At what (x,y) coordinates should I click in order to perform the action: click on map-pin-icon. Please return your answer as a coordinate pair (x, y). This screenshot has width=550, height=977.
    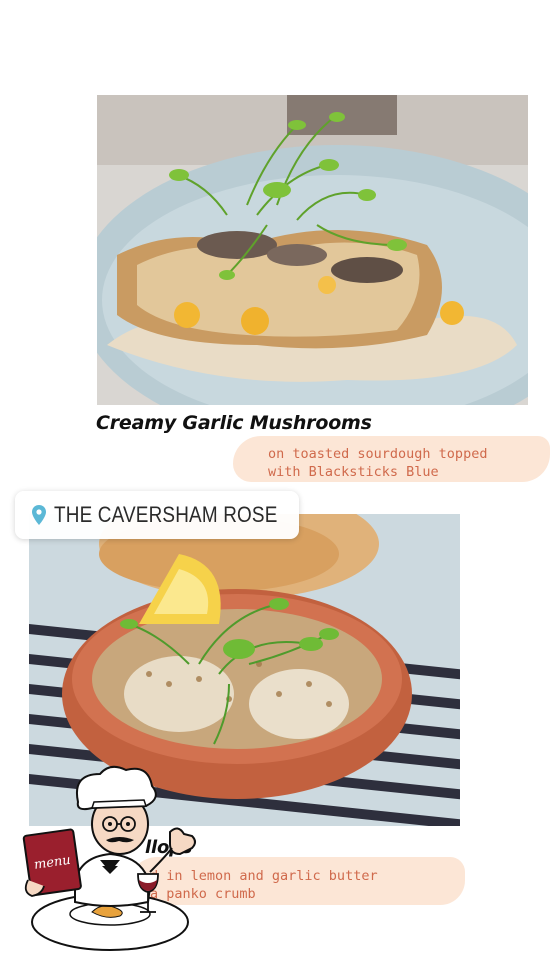
    Looking at the image, I should click on (39, 515).